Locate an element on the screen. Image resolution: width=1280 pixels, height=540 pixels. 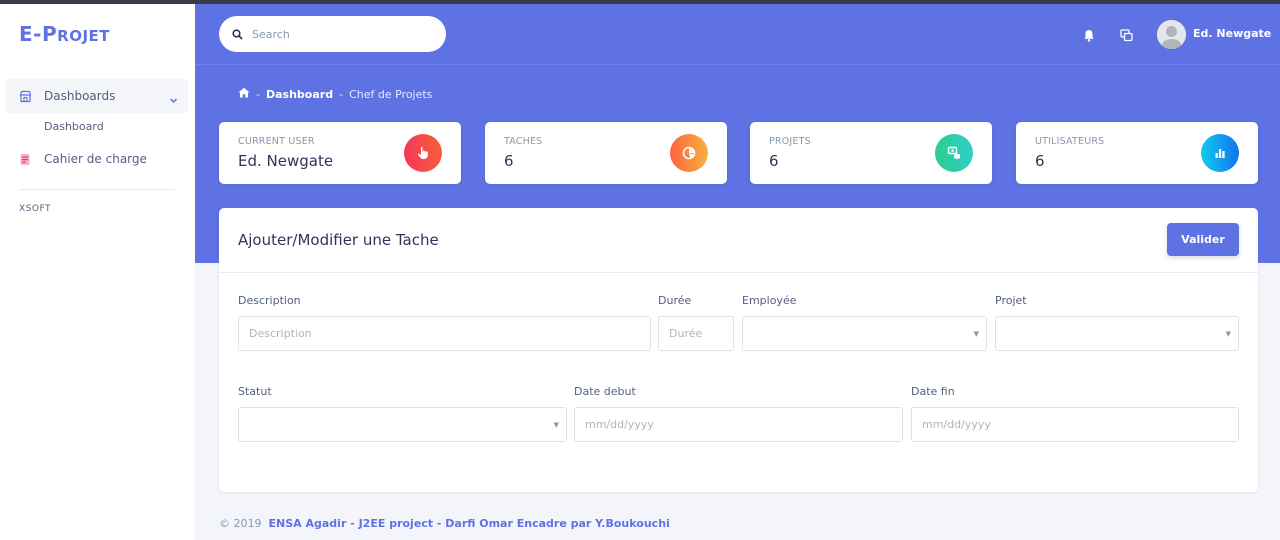
breadcrumb: - Dashboard - Chef de Projets is located at coordinates (335, 94).